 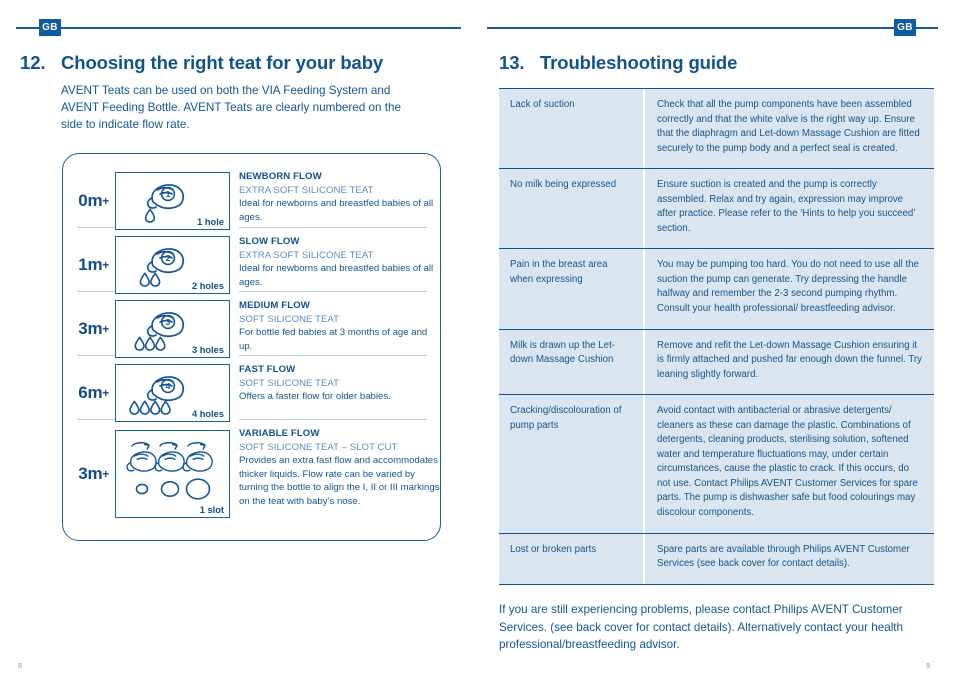 I want to click on troubleshooting-problem: Pain in the breast area when expressing, so click(x=572, y=289).